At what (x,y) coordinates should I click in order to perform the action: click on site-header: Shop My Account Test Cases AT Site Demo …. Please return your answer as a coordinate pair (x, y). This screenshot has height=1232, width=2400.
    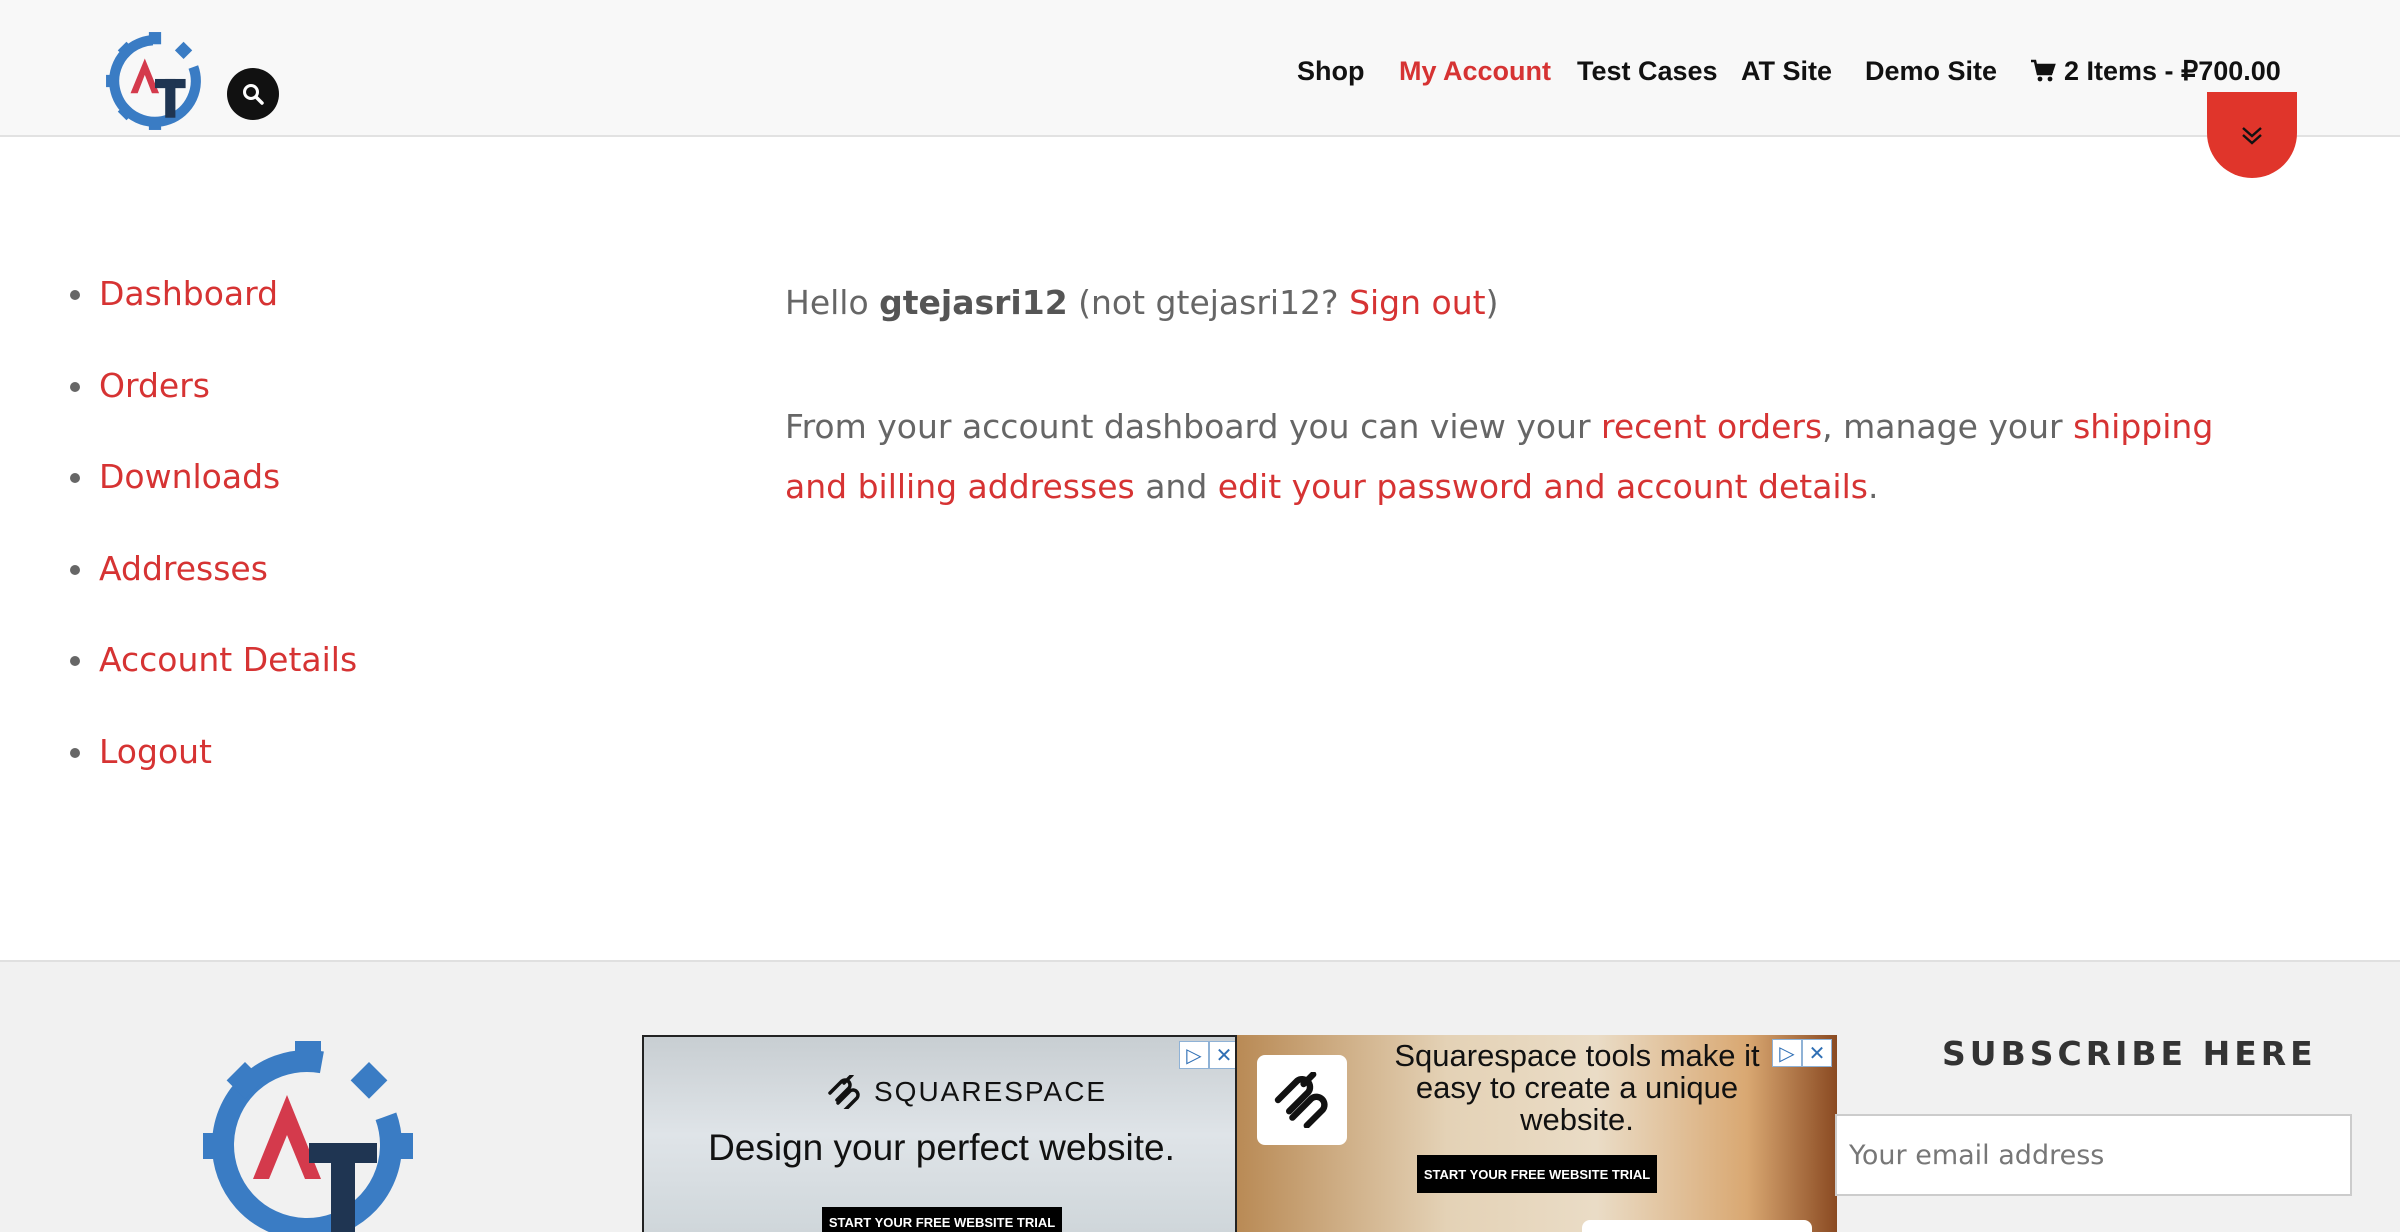
    Looking at the image, I should click on (1200, 68).